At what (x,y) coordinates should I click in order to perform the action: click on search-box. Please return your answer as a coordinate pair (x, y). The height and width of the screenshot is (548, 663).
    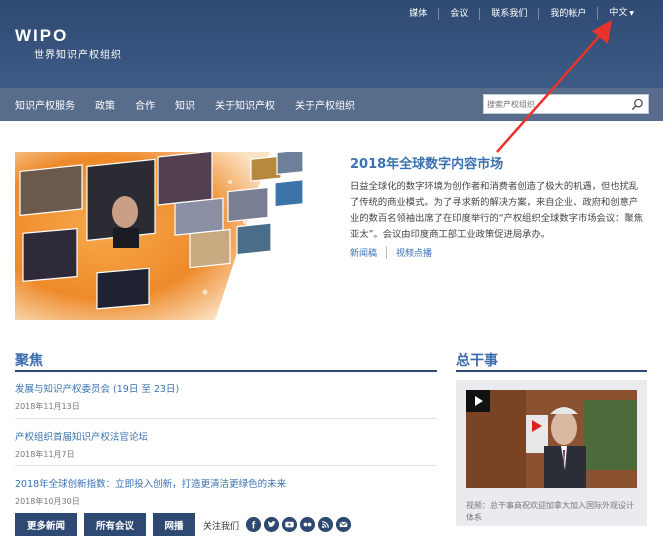
    Looking at the image, I should click on (566, 104).